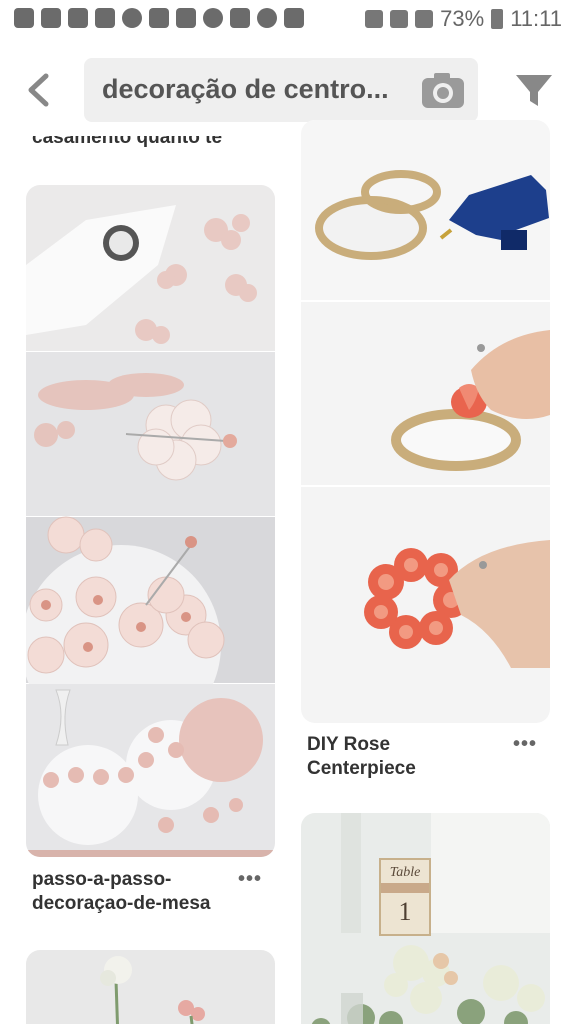 The image size is (576, 1024). I want to click on browser-icon, so click(267, 18).